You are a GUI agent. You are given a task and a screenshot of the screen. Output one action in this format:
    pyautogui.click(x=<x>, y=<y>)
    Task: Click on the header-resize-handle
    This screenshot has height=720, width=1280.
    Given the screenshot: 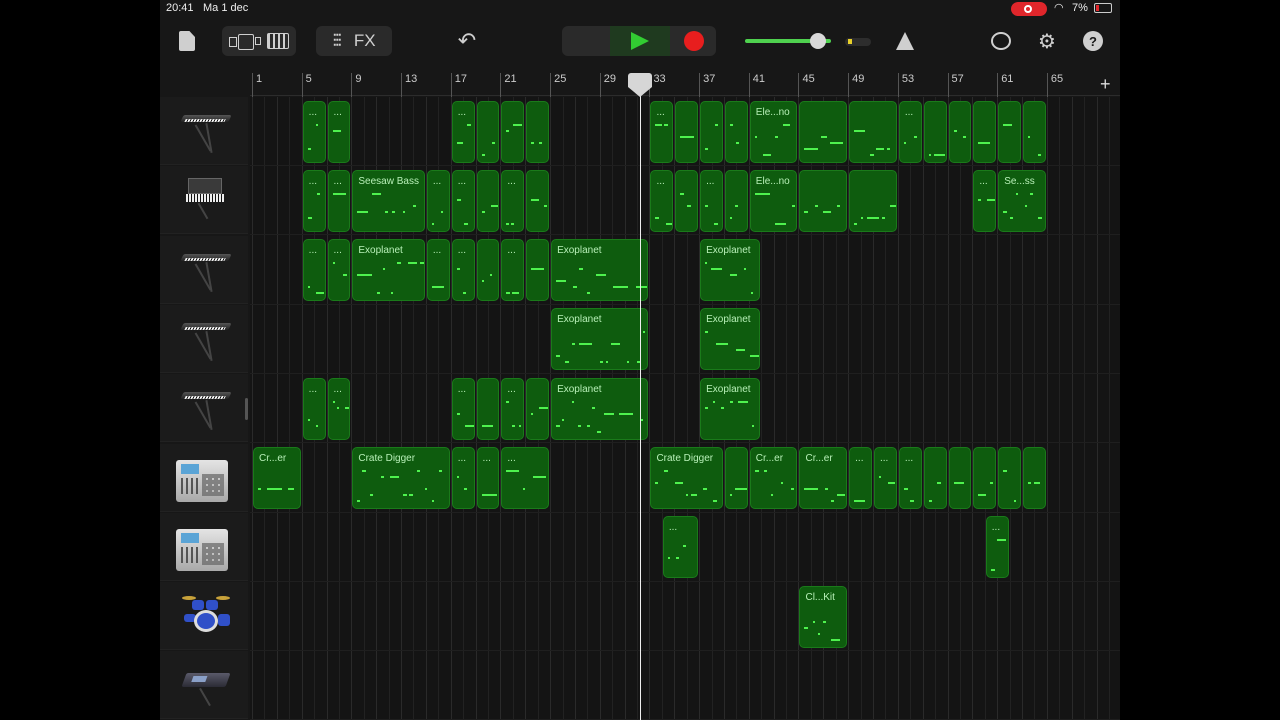 What is the action you would take?
    pyautogui.click(x=246, y=409)
    